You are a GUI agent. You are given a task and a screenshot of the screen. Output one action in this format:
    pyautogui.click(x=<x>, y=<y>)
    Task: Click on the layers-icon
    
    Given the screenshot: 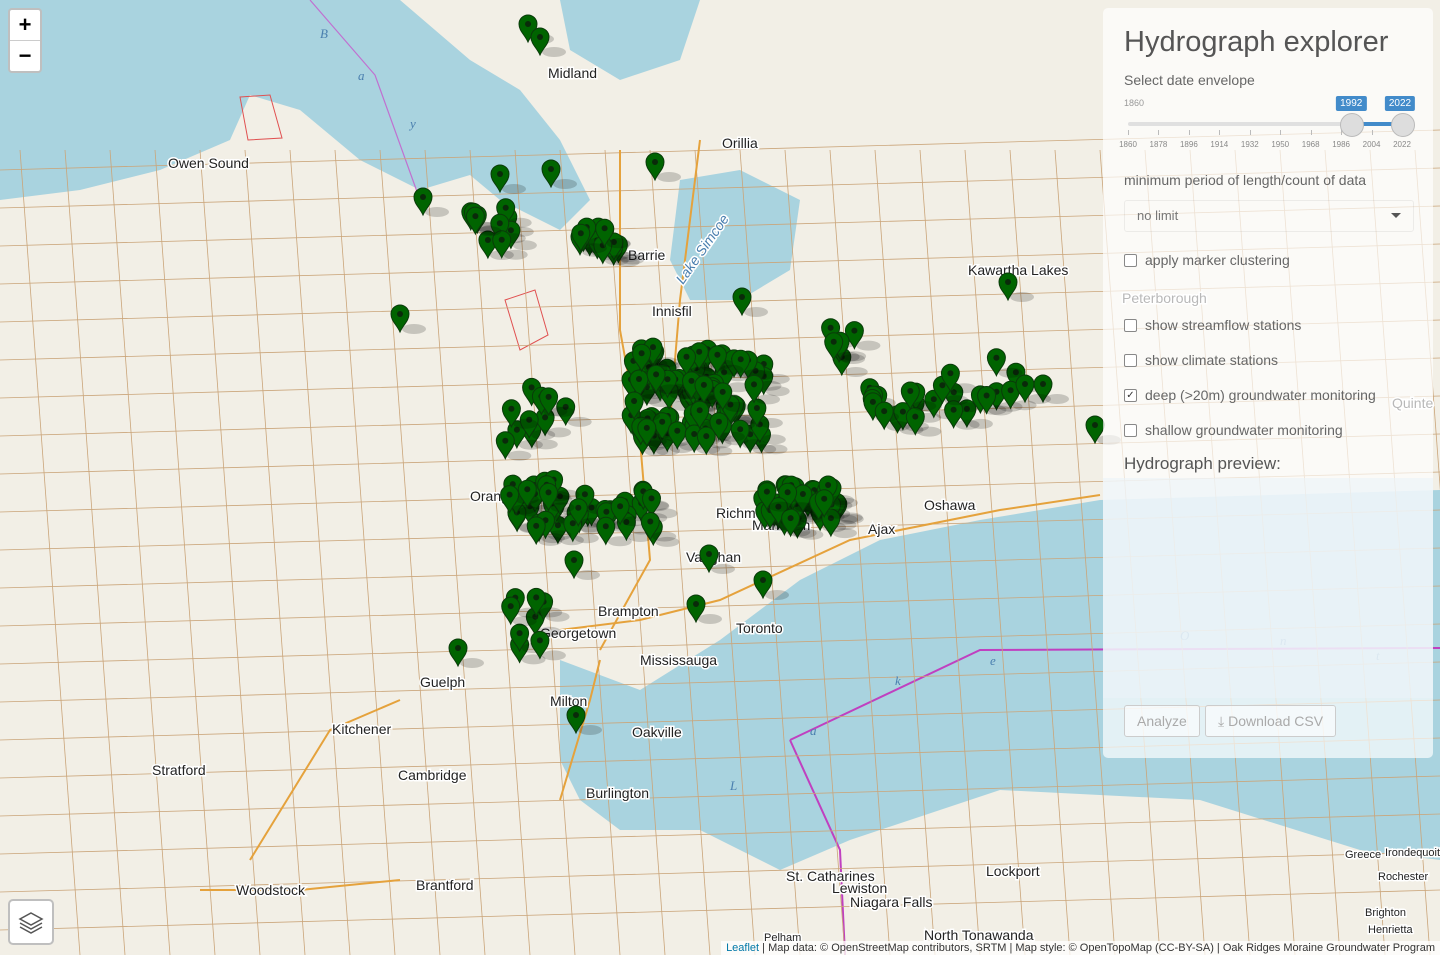 What is the action you would take?
    pyautogui.click(x=31, y=923)
    